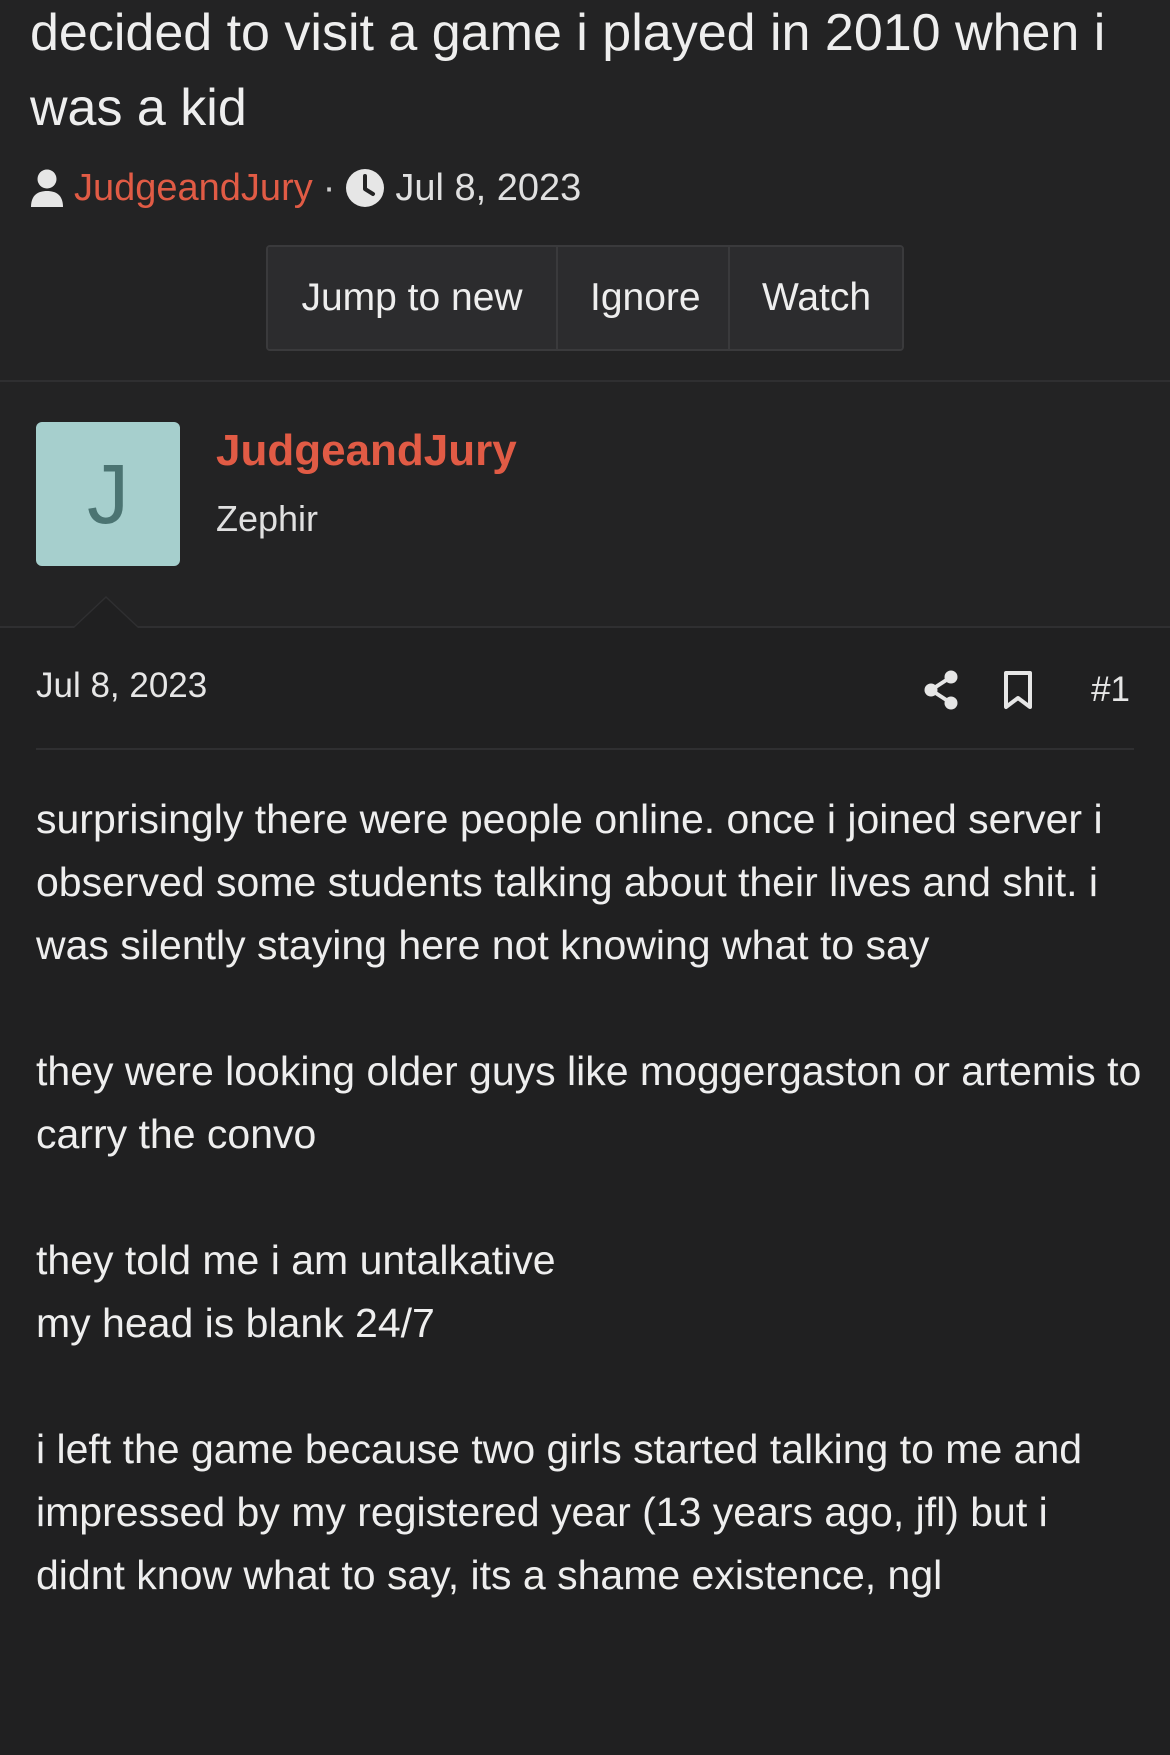 The width and height of the screenshot is (1170, 1755). Describe the element at coordinates (193, 188) in the screenshot. I see `thread-author-link: JudgeandJury` at that location.